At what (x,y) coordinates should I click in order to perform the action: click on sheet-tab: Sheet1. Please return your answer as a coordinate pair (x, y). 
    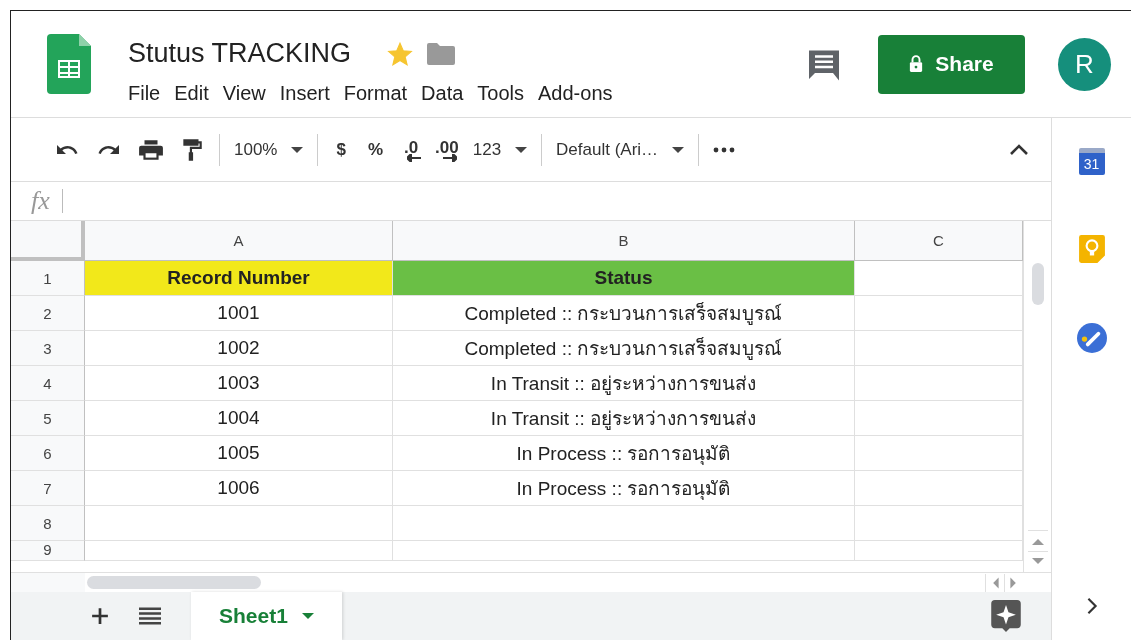
    Looking at the image, I should click on (266, 616).